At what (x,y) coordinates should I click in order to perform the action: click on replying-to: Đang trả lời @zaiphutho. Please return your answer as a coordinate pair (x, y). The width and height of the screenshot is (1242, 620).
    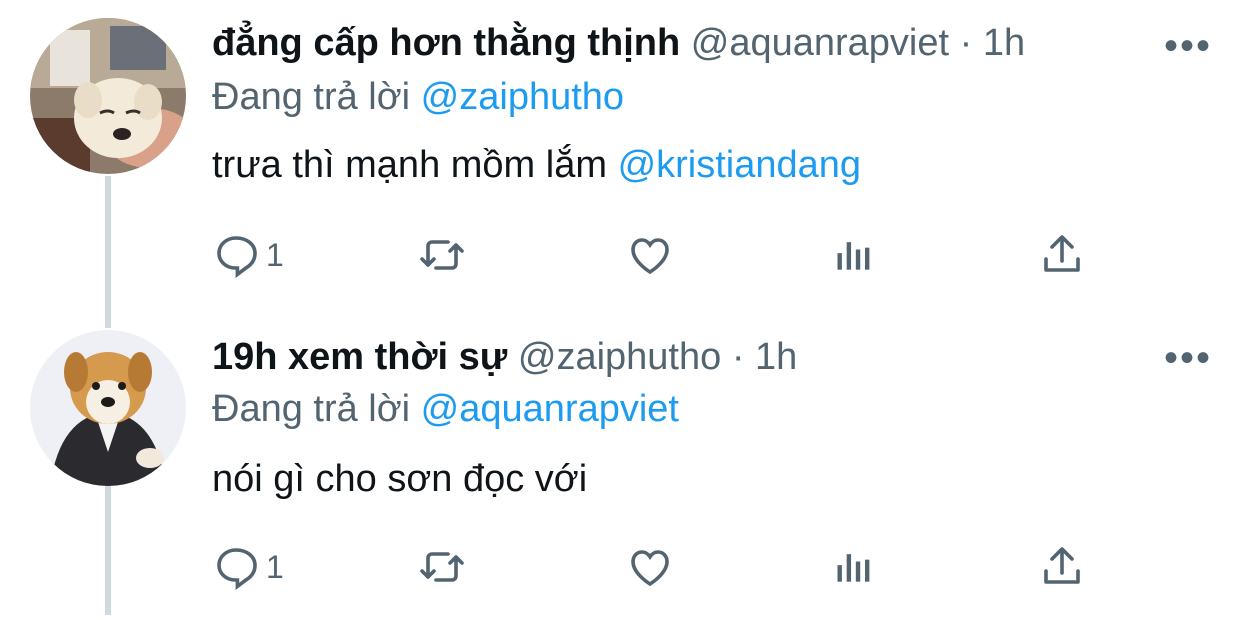
    Looking at the image, I should click on (418, 97).